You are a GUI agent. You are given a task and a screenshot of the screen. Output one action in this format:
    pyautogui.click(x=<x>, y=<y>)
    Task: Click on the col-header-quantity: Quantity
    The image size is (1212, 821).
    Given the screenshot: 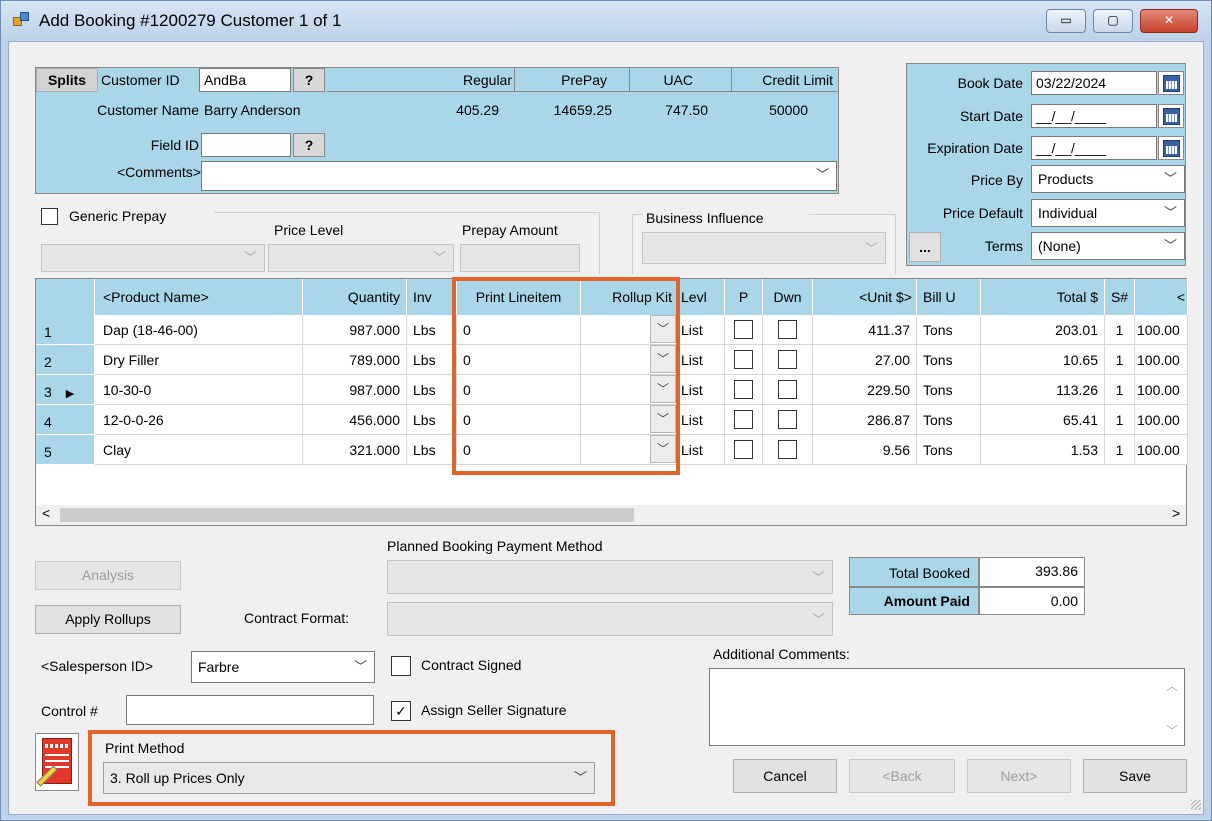 What is the action you would take?
    pyautogui.click(x=355, y=297)
    